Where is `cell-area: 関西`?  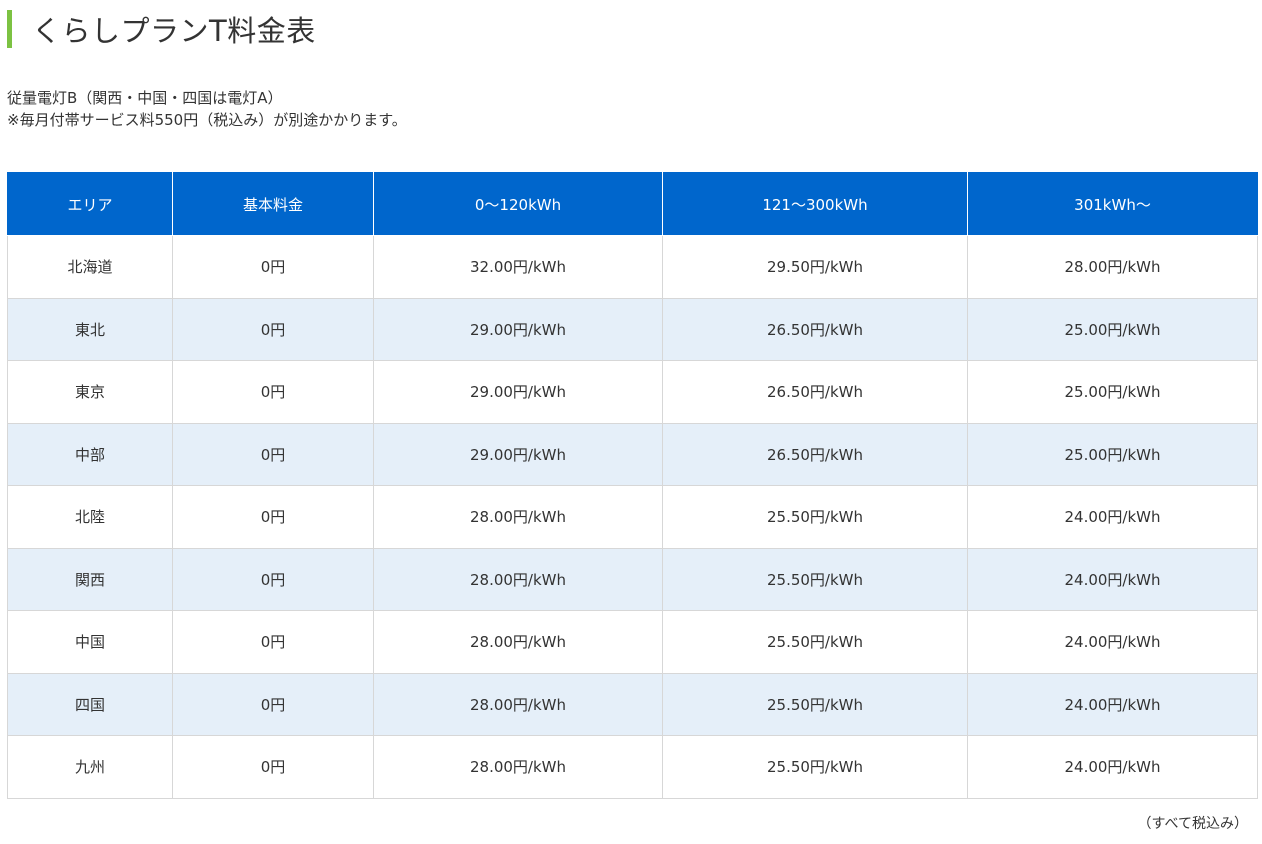
cell-area: 関西 is located at coordinates (90, 579).